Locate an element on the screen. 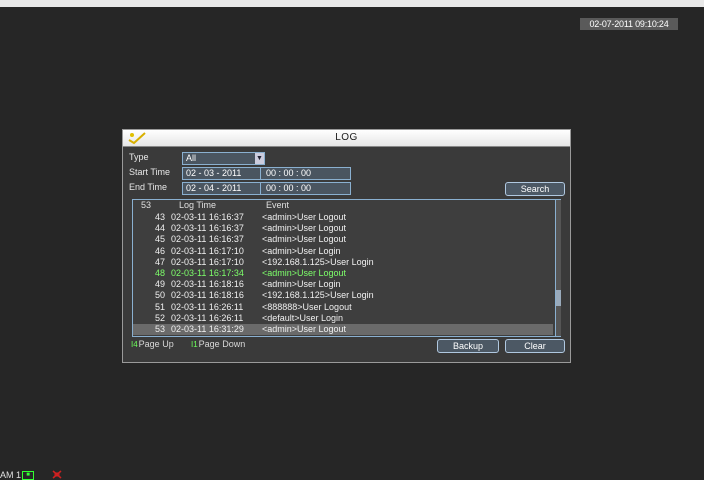 The height and width of the screenshot is (480, 704). log-row-number: 52 is located at coordinates (159, 317).